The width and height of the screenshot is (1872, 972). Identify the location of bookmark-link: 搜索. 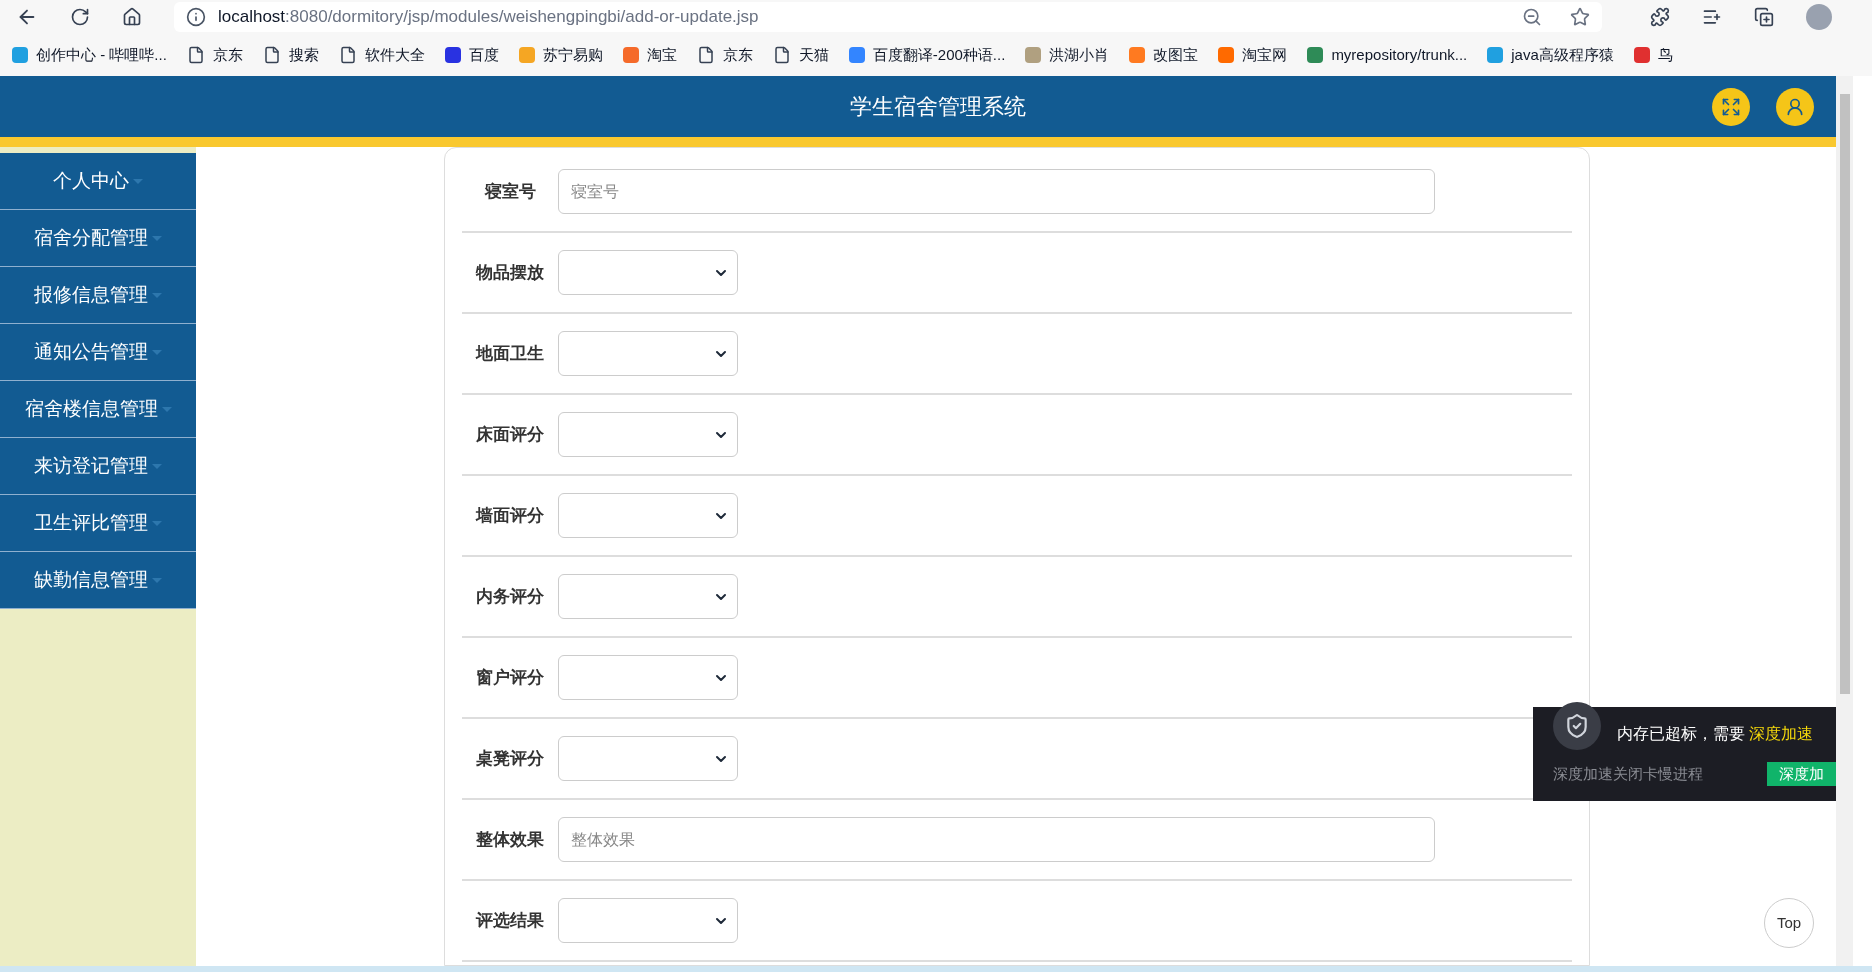
(303, 55).